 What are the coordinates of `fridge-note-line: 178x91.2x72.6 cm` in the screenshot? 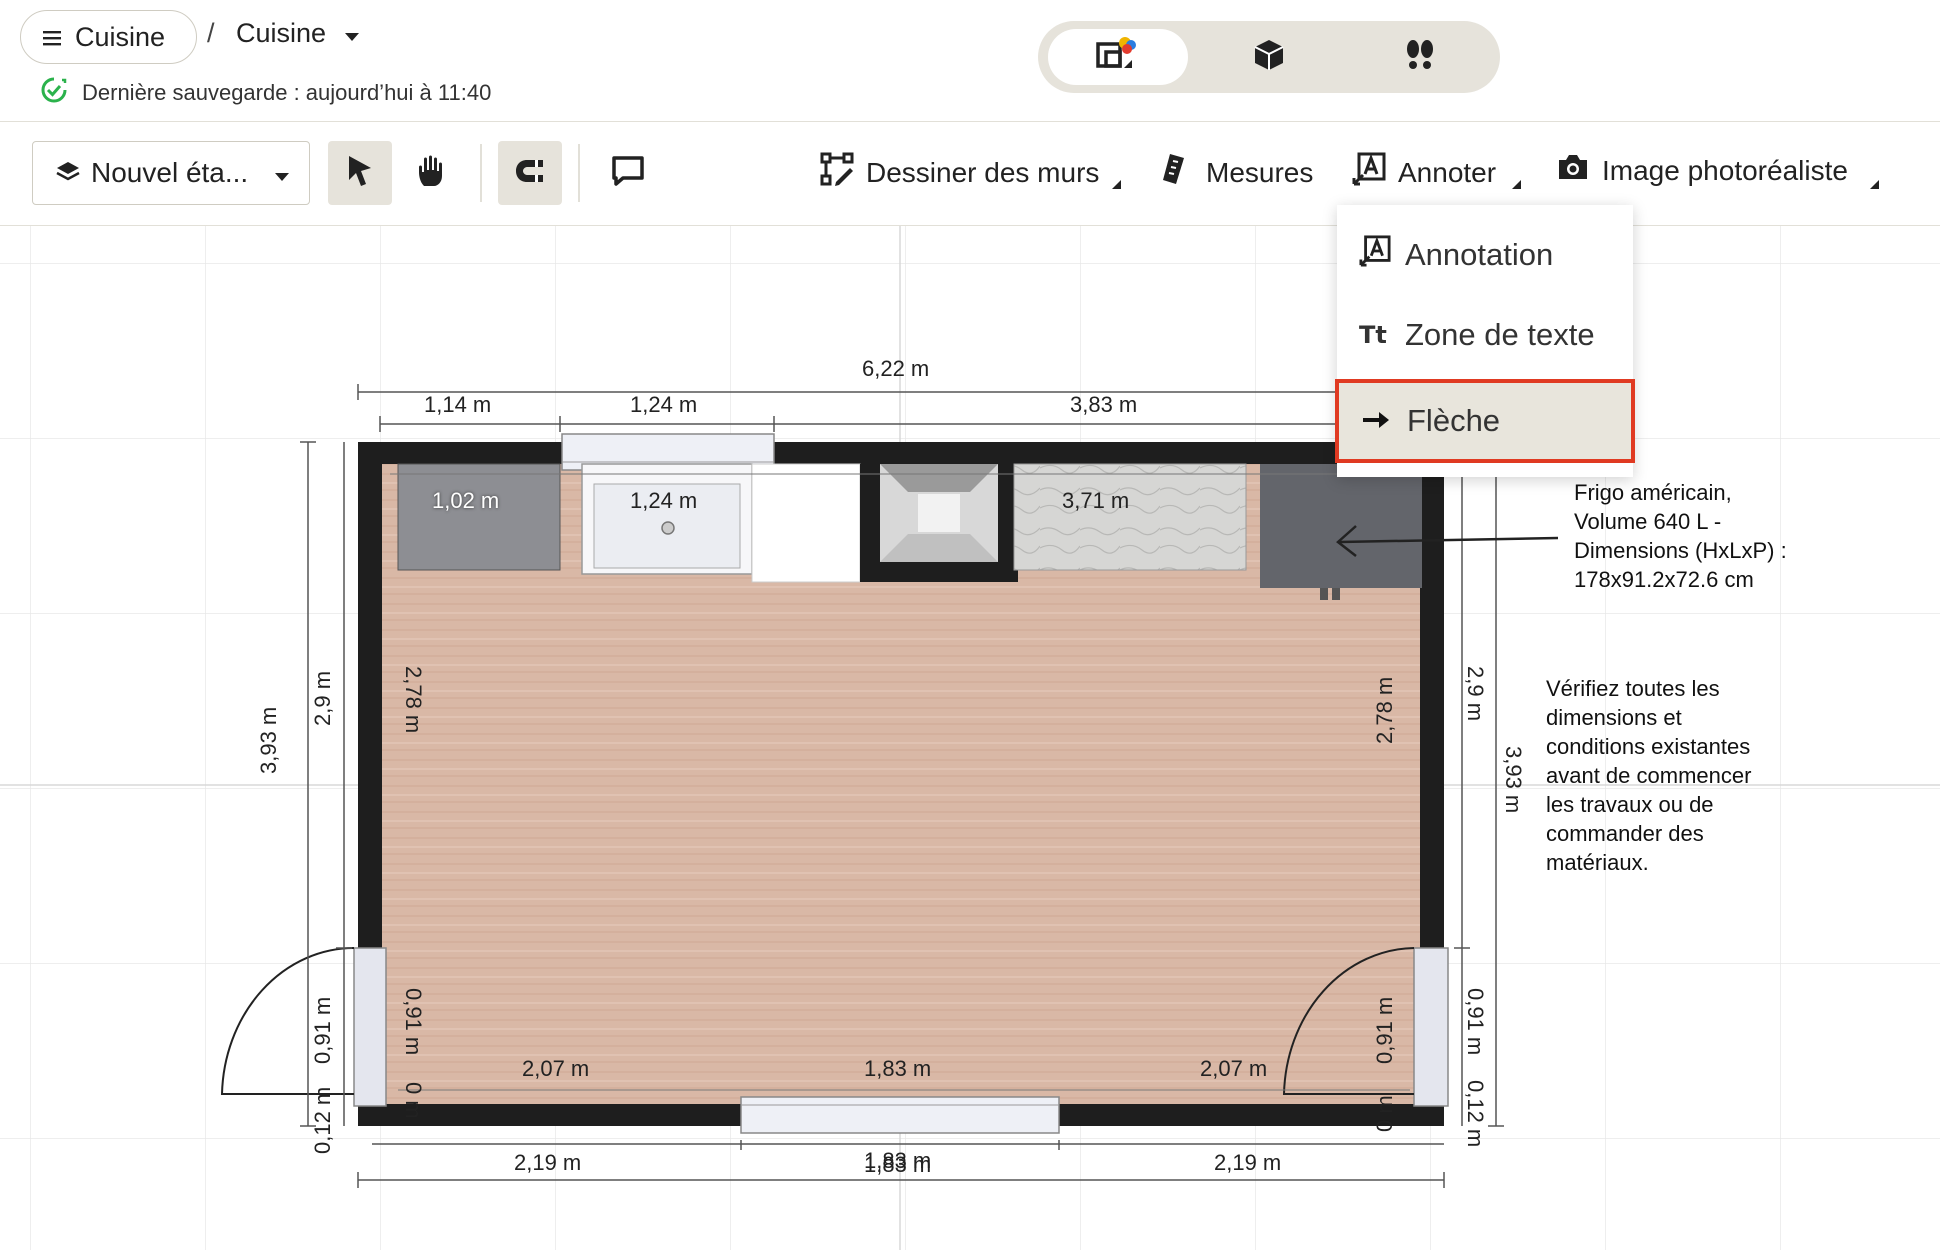 It's located at (1664, 579).